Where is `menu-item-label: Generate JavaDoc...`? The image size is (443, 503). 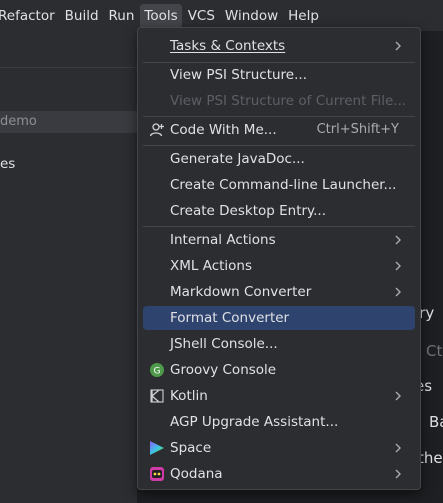 menu-item-label: Generate JavaDoc... is located at coordinates (237, 159).